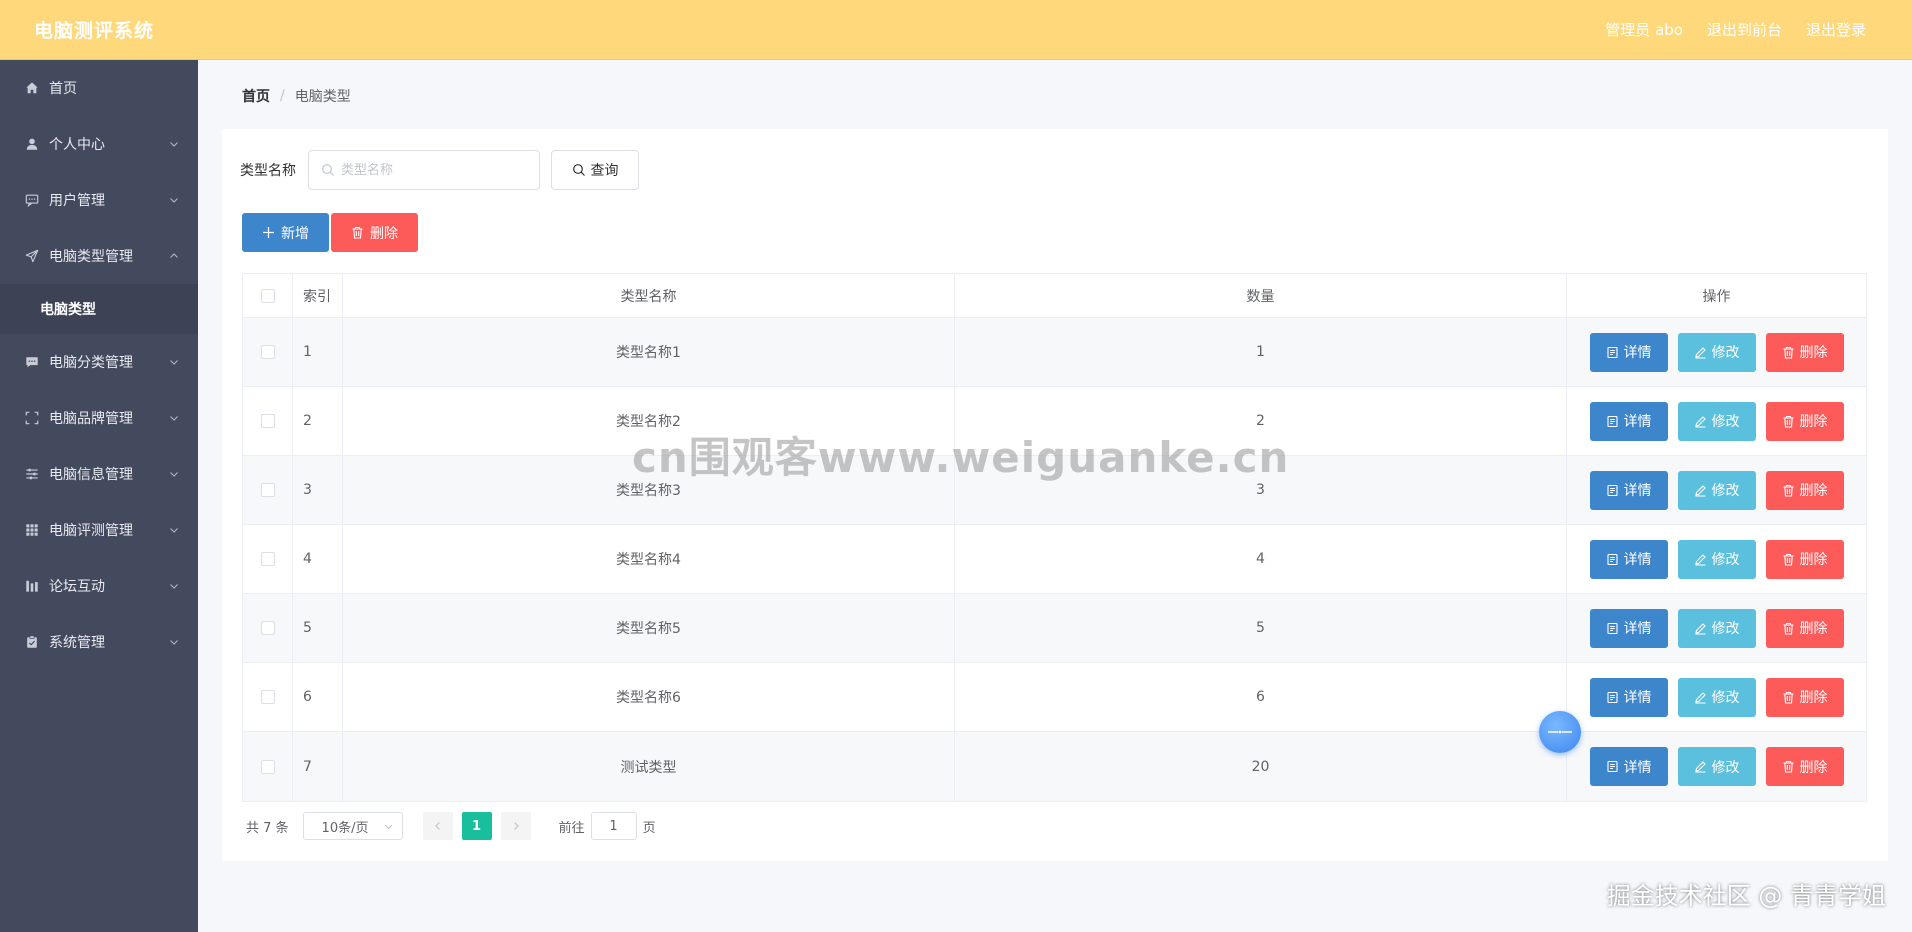 The height and width of the screenshot is (932, 1912). I want to click on page-jump-prefix: 前往, so click(571, 828).